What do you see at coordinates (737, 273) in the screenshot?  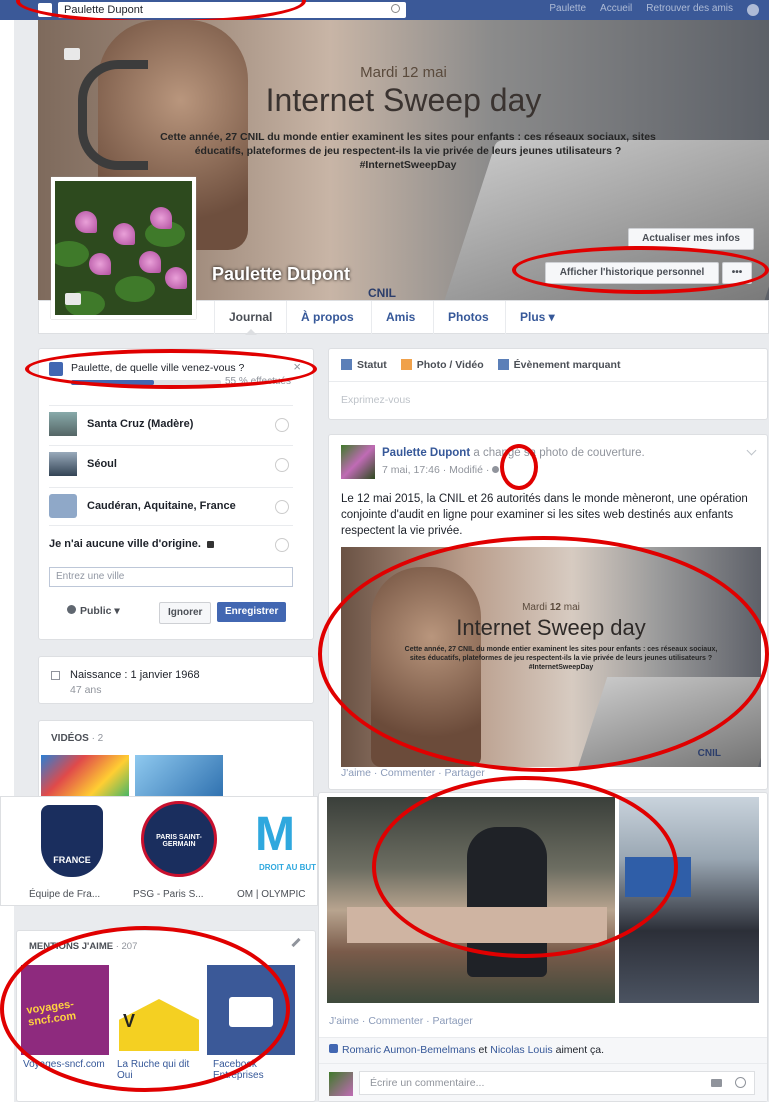 I see `more-options-button: •••` at bounding box center [737, 273].